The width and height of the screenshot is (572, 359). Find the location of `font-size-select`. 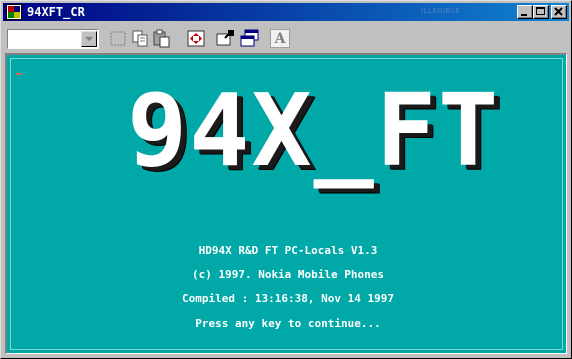

font-size-select is located at coordinates (53, 39).